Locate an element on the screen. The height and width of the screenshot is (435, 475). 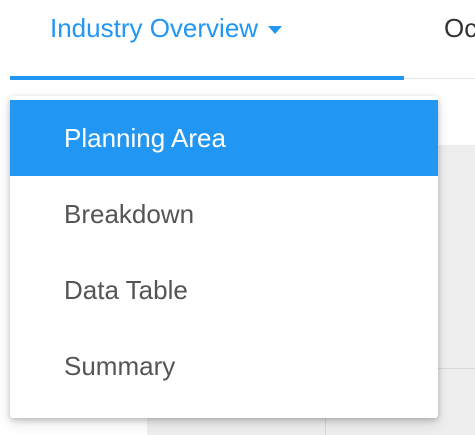
menu-item-label: Planning Area is located at coordinates (145, 137).